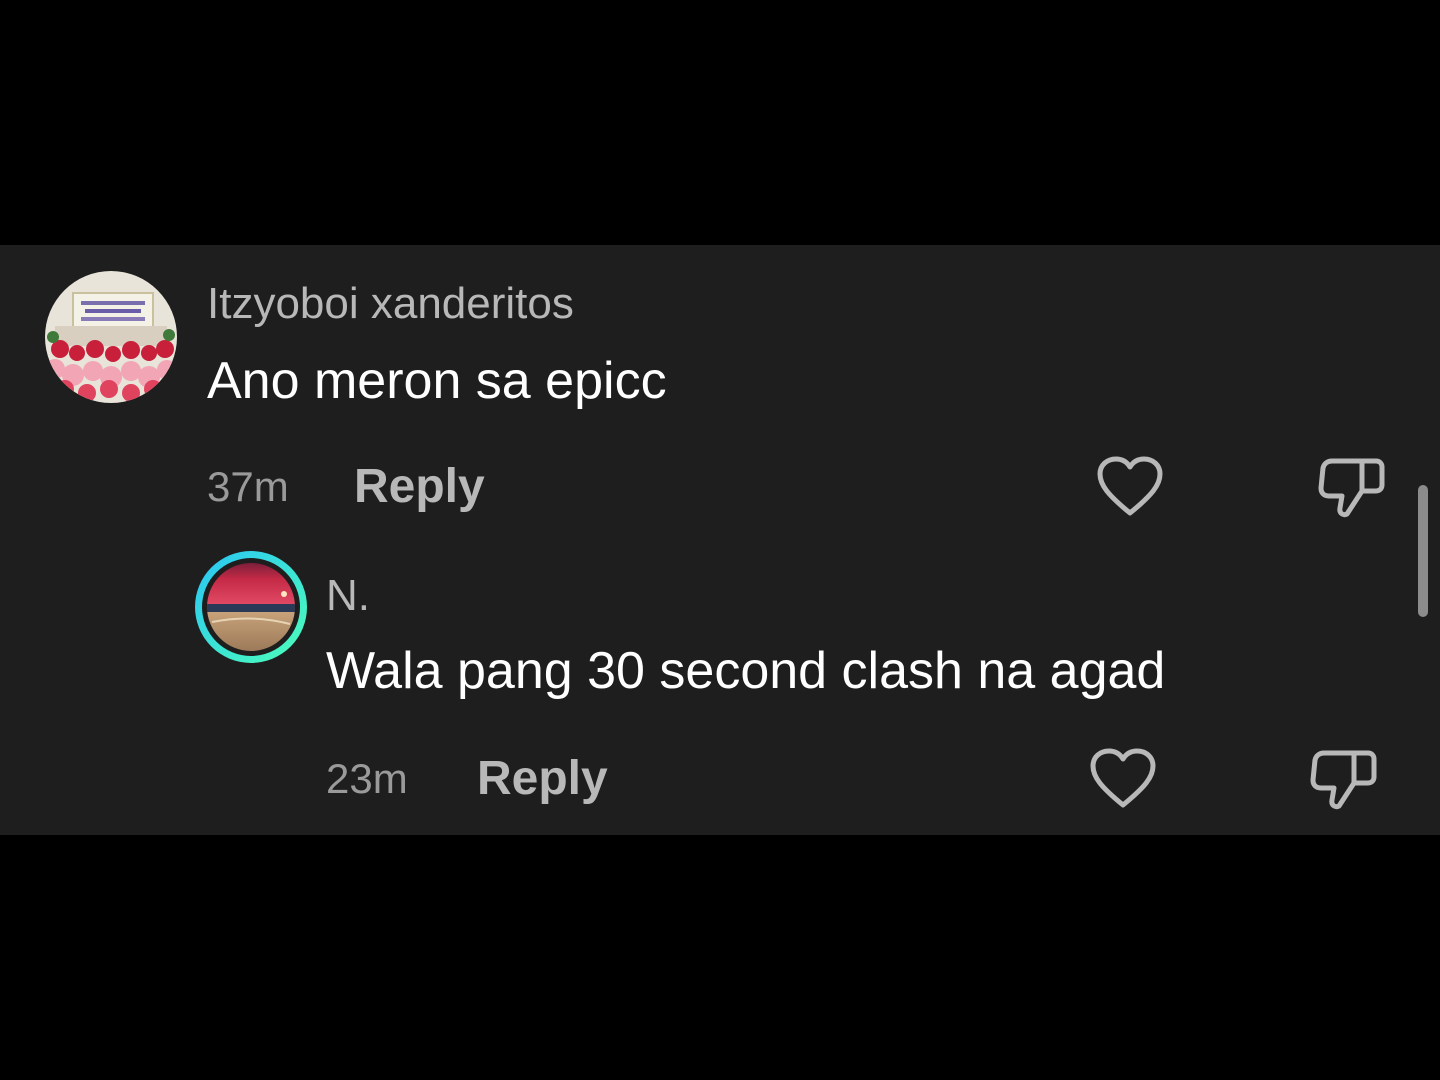 The image size is (1440, 1080). I want to click on group-photo-avatar-image, so click(111, 337).